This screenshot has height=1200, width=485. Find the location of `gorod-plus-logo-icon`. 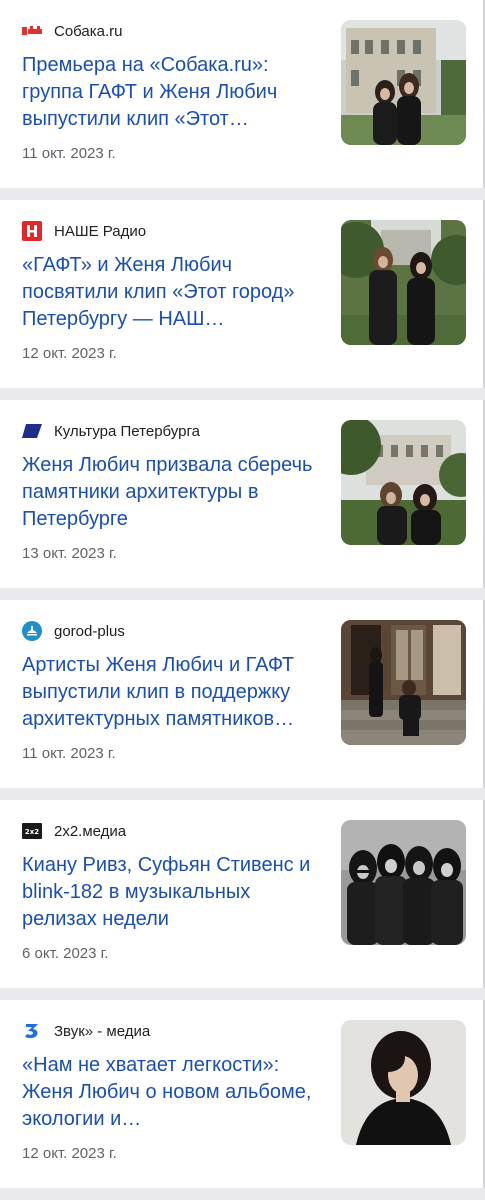

gorod-plus-logo-icon is located at coordinates (32, 631).